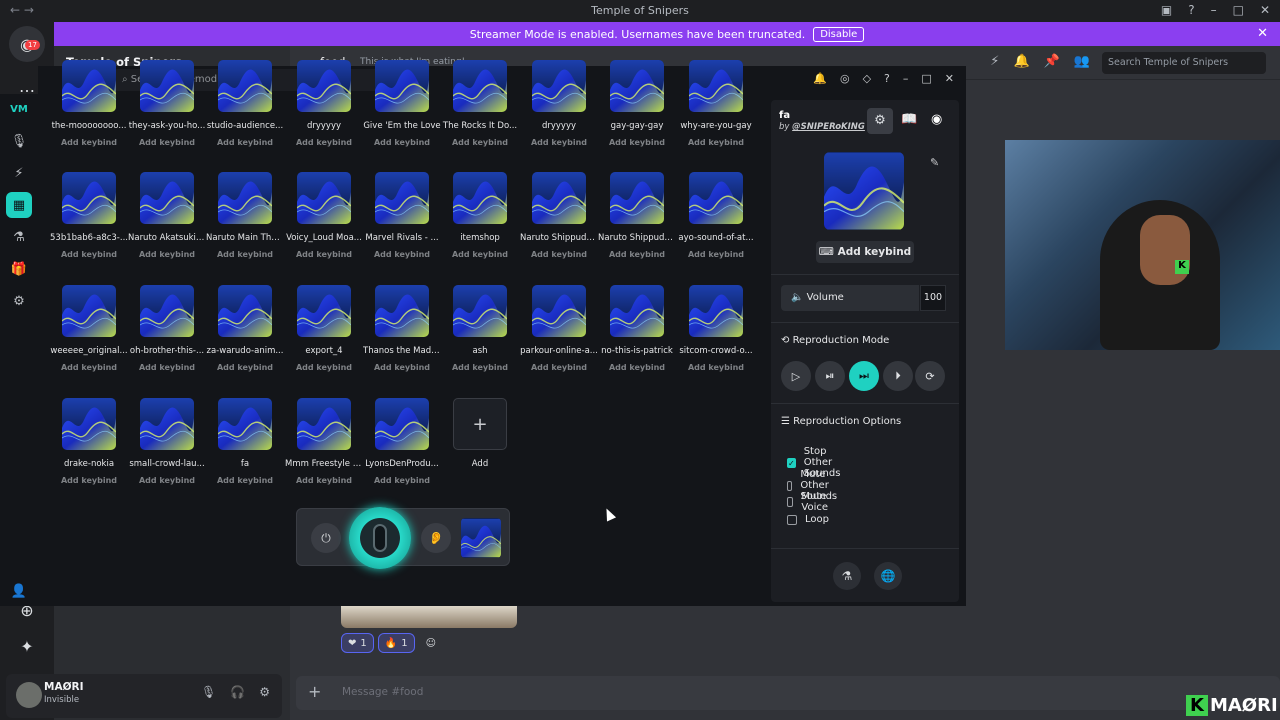  What do you see at coordinates (898, 376) in the screenshot?
I see `play-next-icon: ⏵` at bounding box center [898, 376].